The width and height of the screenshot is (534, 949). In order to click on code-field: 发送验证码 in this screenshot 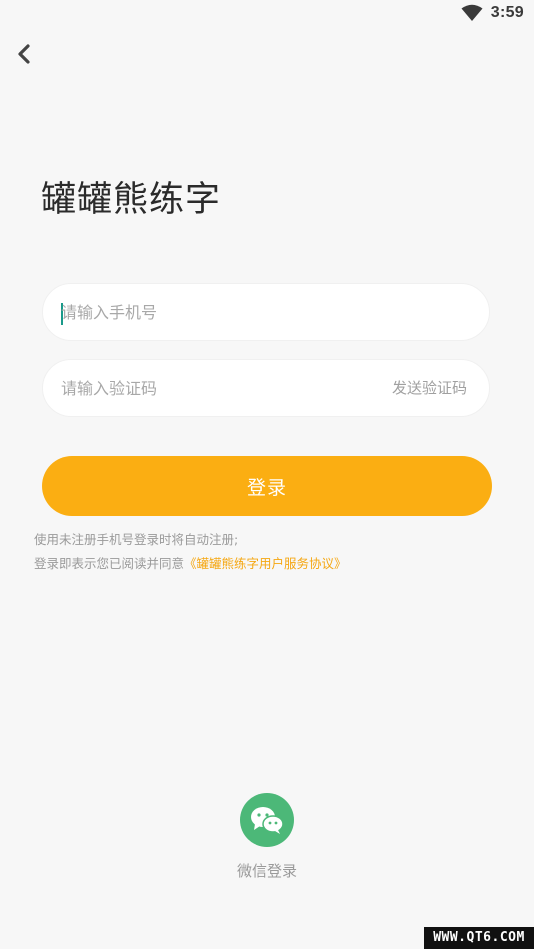, I will do `click(266, 388)`.